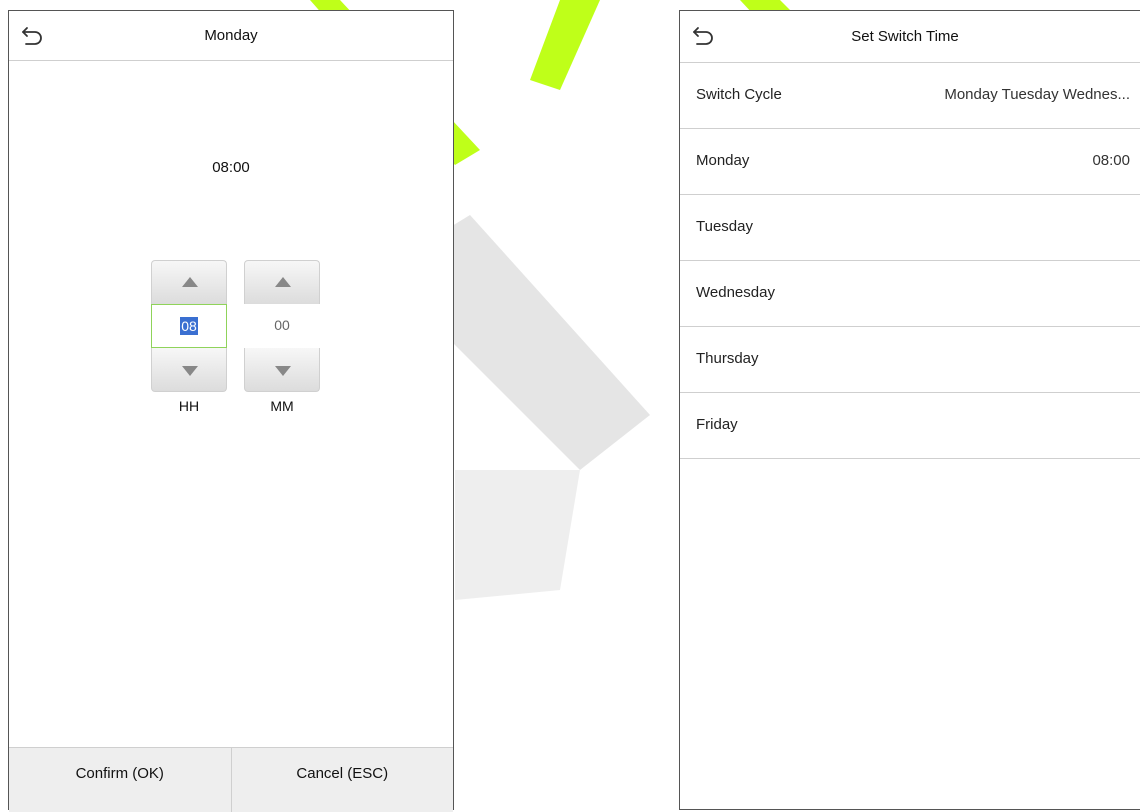 This screenshot has height=812, width=1140. I want to click on row-label: Friday, so click(717, 424).